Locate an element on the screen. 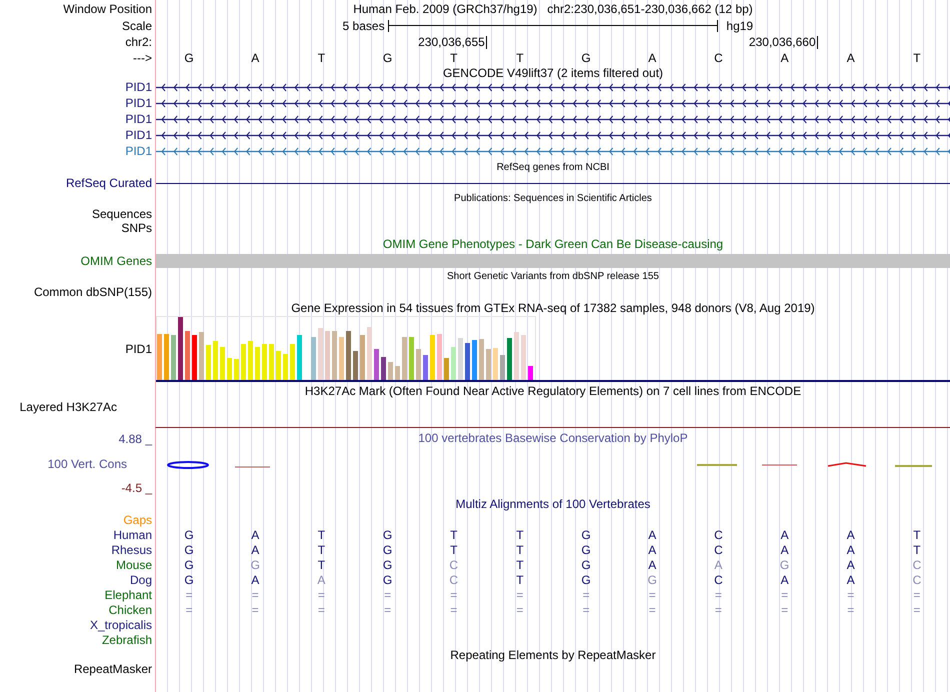  track-title: Repeating Elements by RepeatMasker is located at coordinates (553, 655).